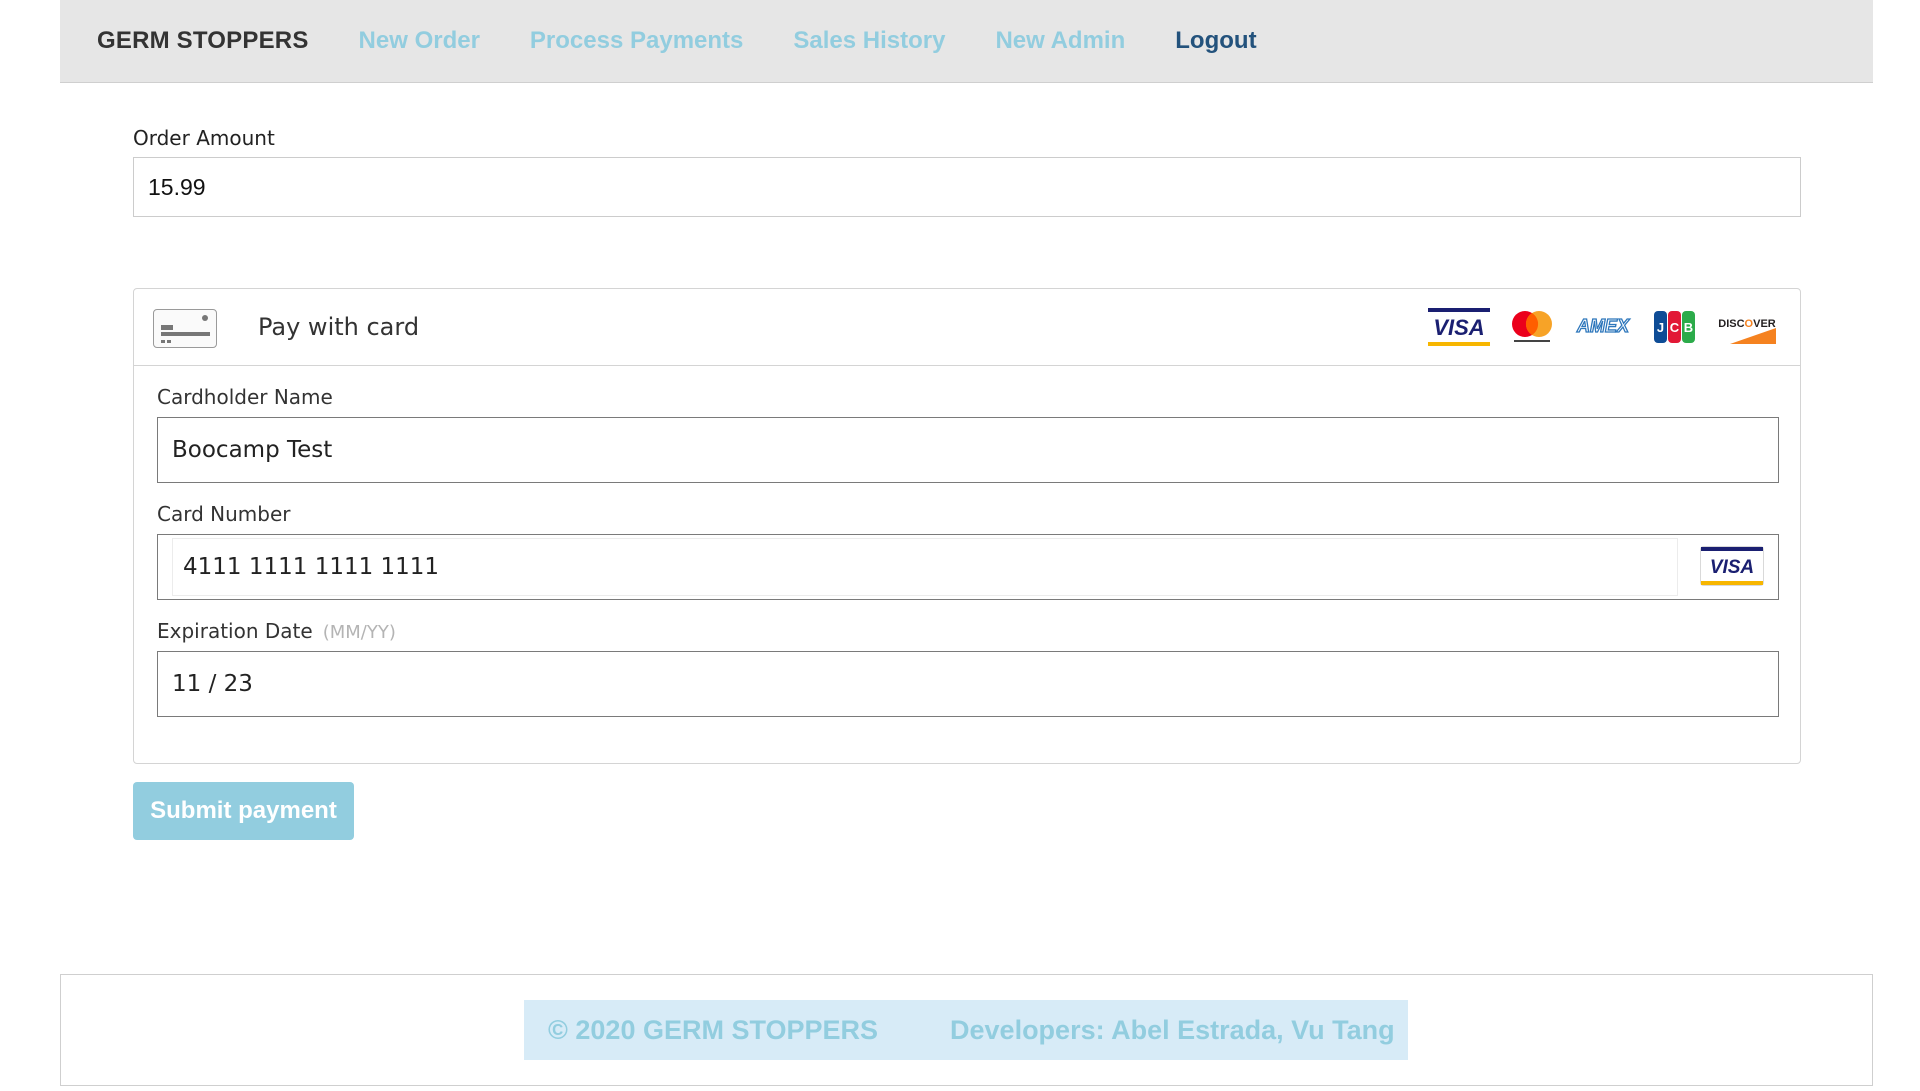 The height and width of the screenshot is (1091, 1920). Describe the element at coordinates (204, 138) in the screenshot. I see `order-amount-label: Order Amount` at that location.